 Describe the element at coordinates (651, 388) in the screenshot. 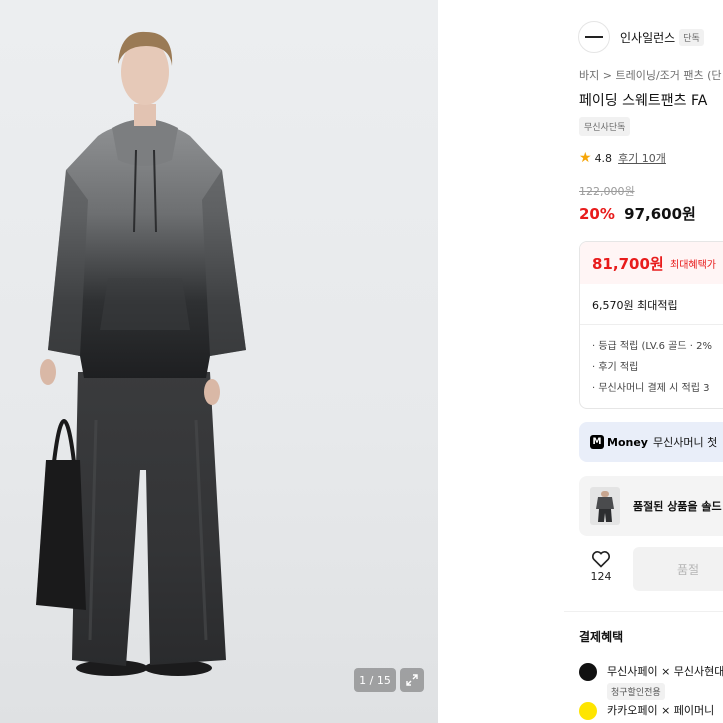

I see `points-item-money: · 무신사머니 결제 시 적립 3` at that location.